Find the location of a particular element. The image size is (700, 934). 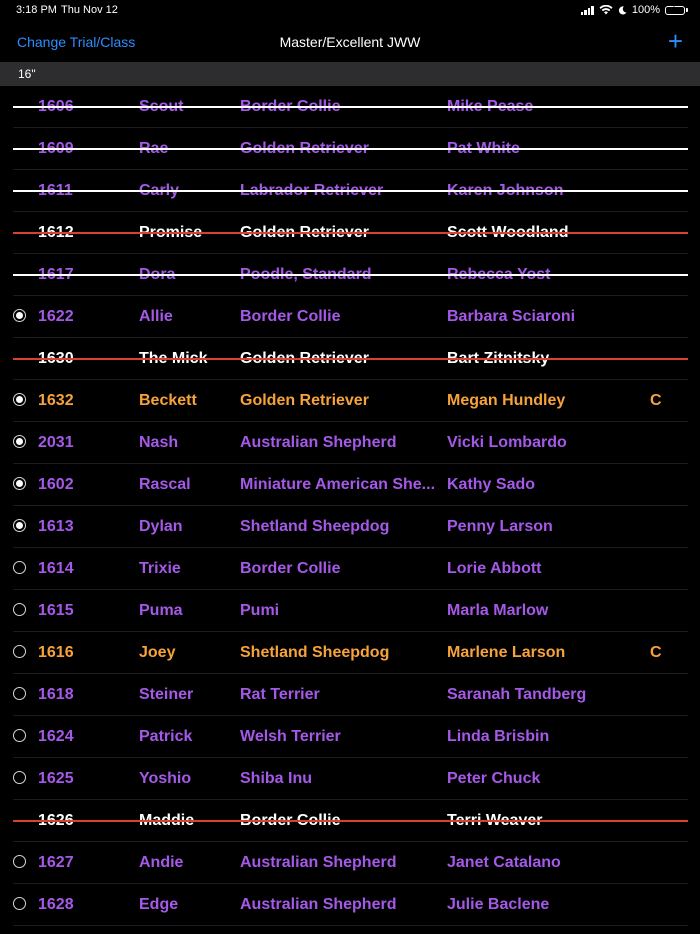

battery-charging-icon is located at coordinates (676, 10).